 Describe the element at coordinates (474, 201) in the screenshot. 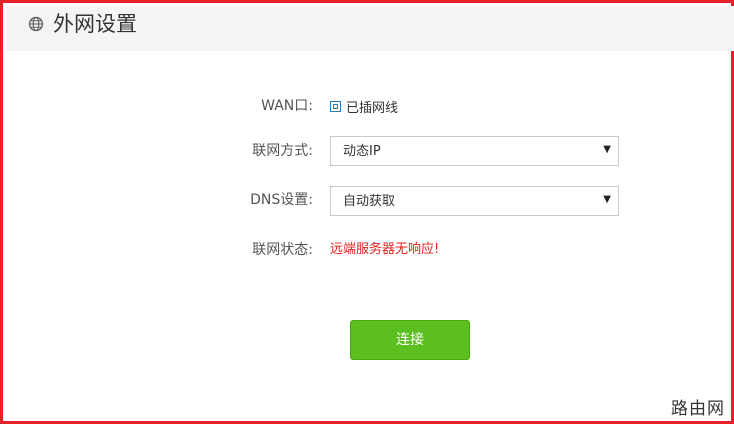

I see `dns-select: 自动获取 ▼` at that location.